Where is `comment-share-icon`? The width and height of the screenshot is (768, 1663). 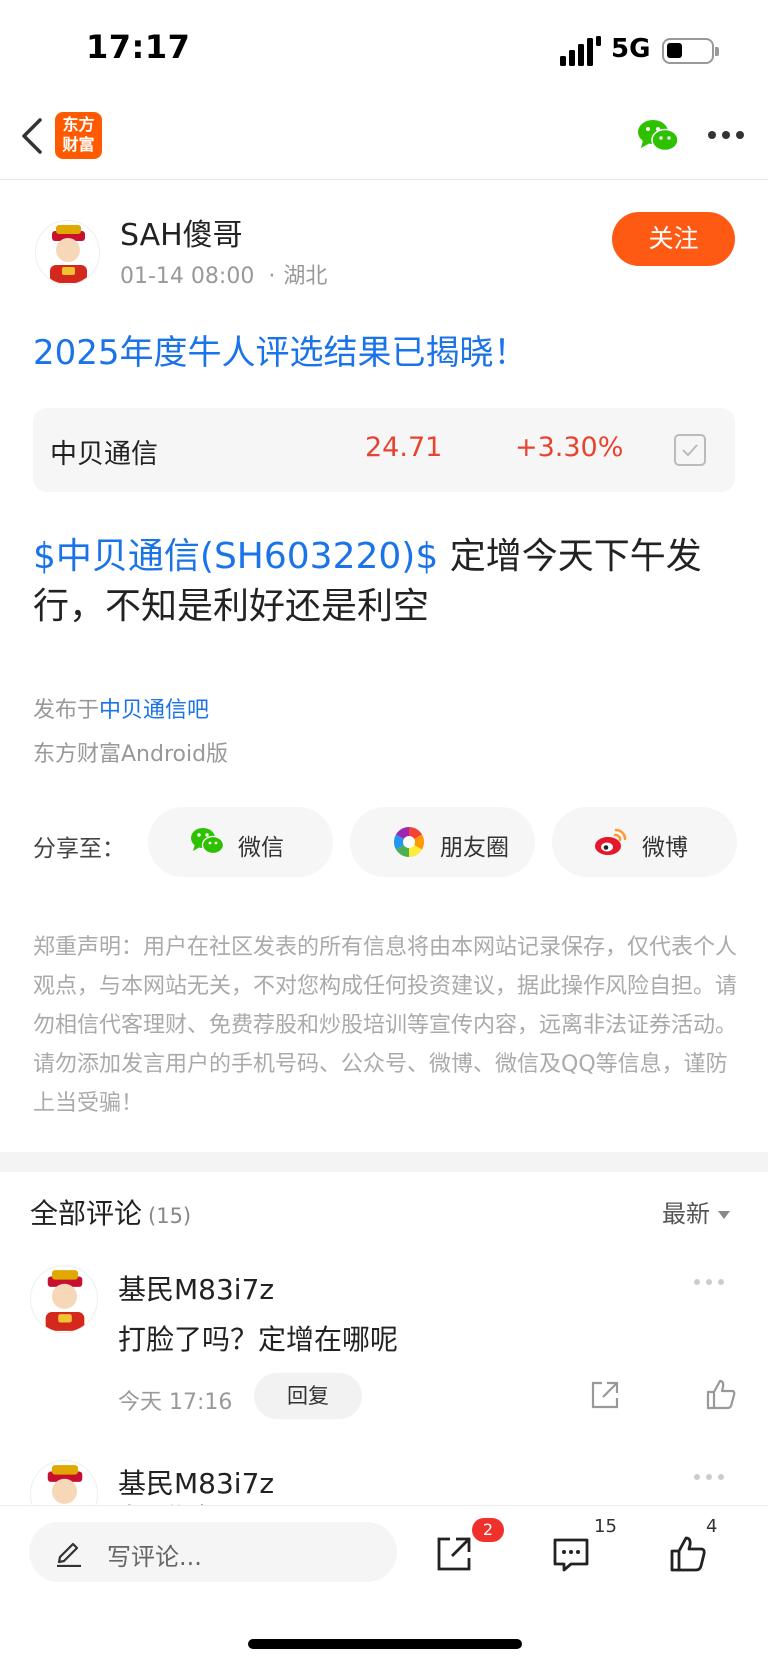 comment-share-icon is located at coordinates (605, 1395).